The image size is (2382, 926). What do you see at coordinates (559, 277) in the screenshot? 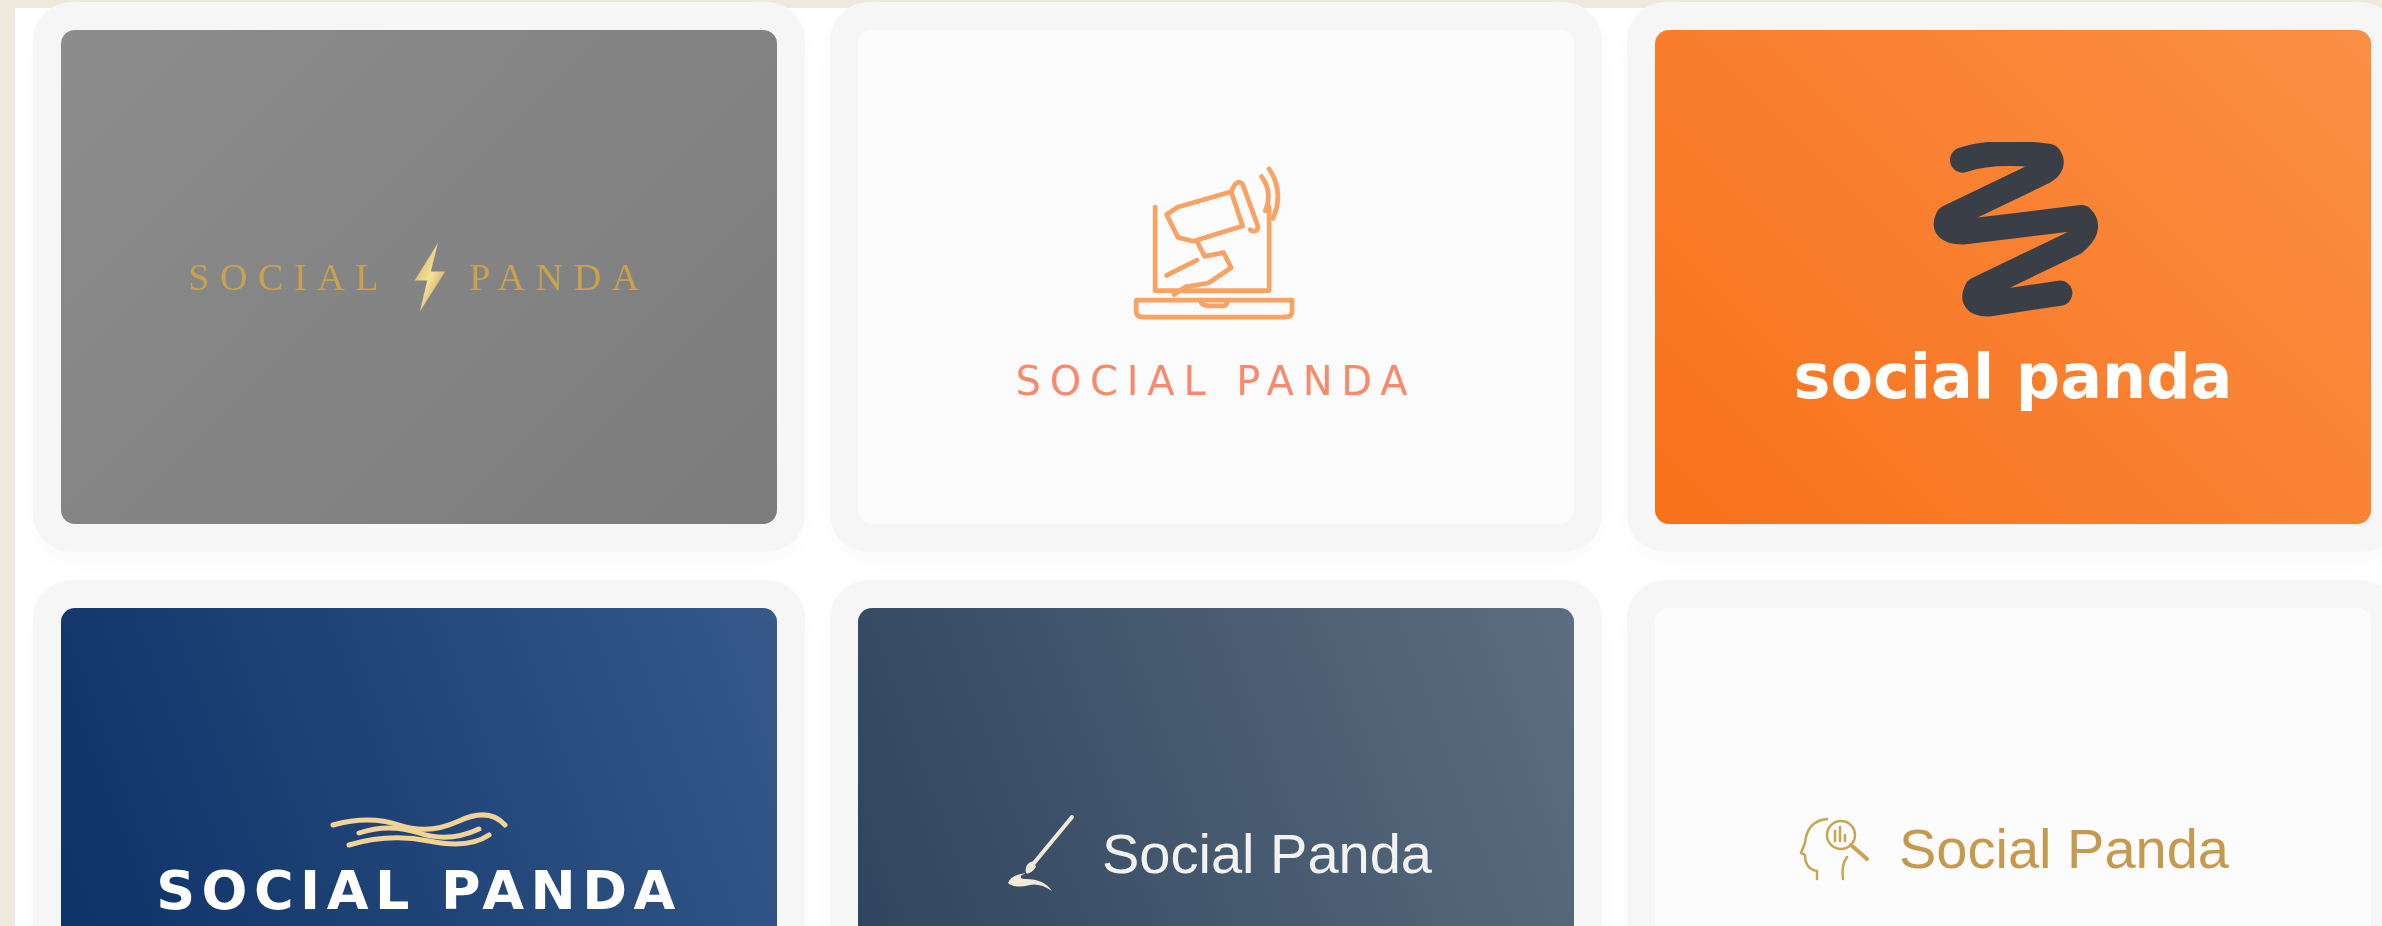
I see `logo-wordmark: PANDA` at bounding box center [559, 277].